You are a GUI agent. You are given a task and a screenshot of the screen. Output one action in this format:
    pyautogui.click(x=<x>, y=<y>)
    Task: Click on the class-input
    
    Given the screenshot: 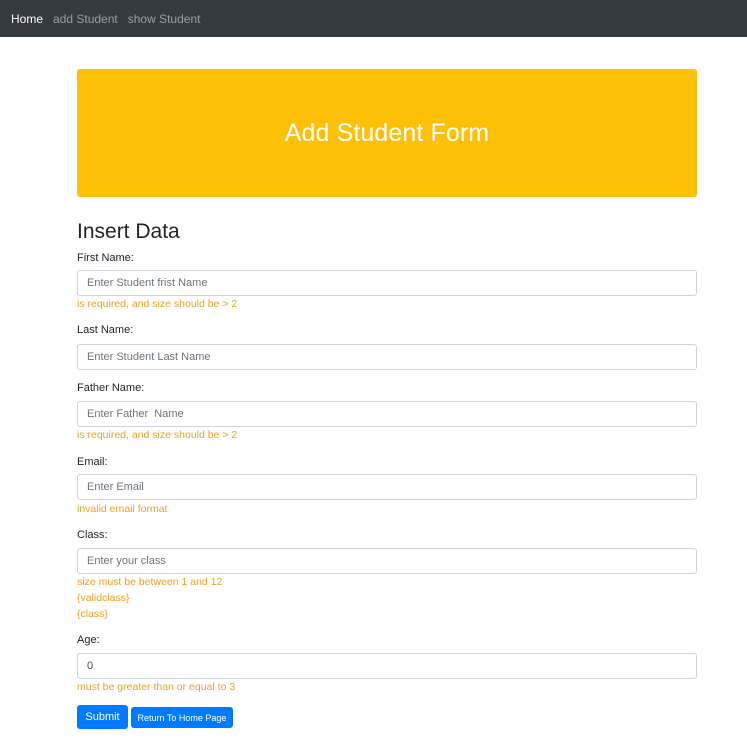 What is the action you would take?
    pyautogui.click(x=387, y=561)
    